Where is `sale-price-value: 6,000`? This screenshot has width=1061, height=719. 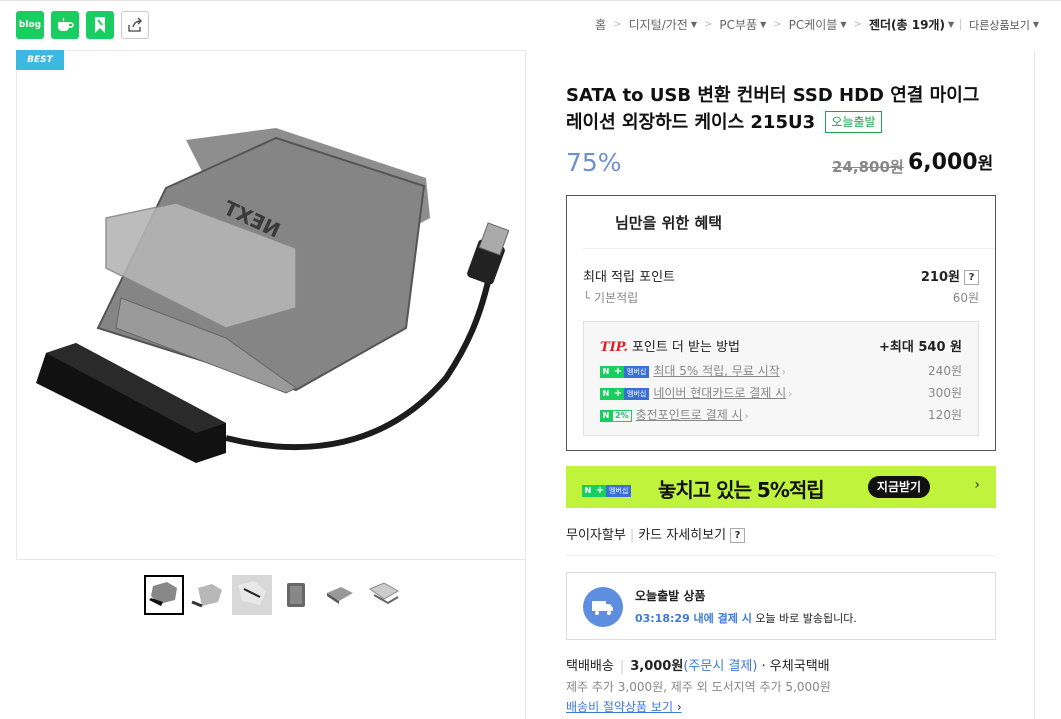 sale-price-value: 6,000 is located at coordinates (943, 162).